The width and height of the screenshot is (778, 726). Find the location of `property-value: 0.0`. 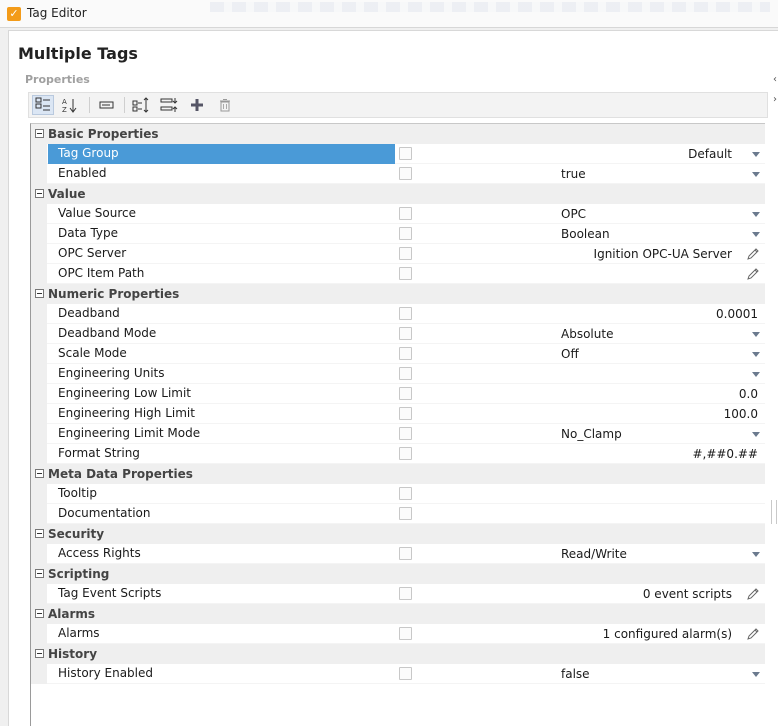

property-value: 0.0 is located at coordinates (748, 394).